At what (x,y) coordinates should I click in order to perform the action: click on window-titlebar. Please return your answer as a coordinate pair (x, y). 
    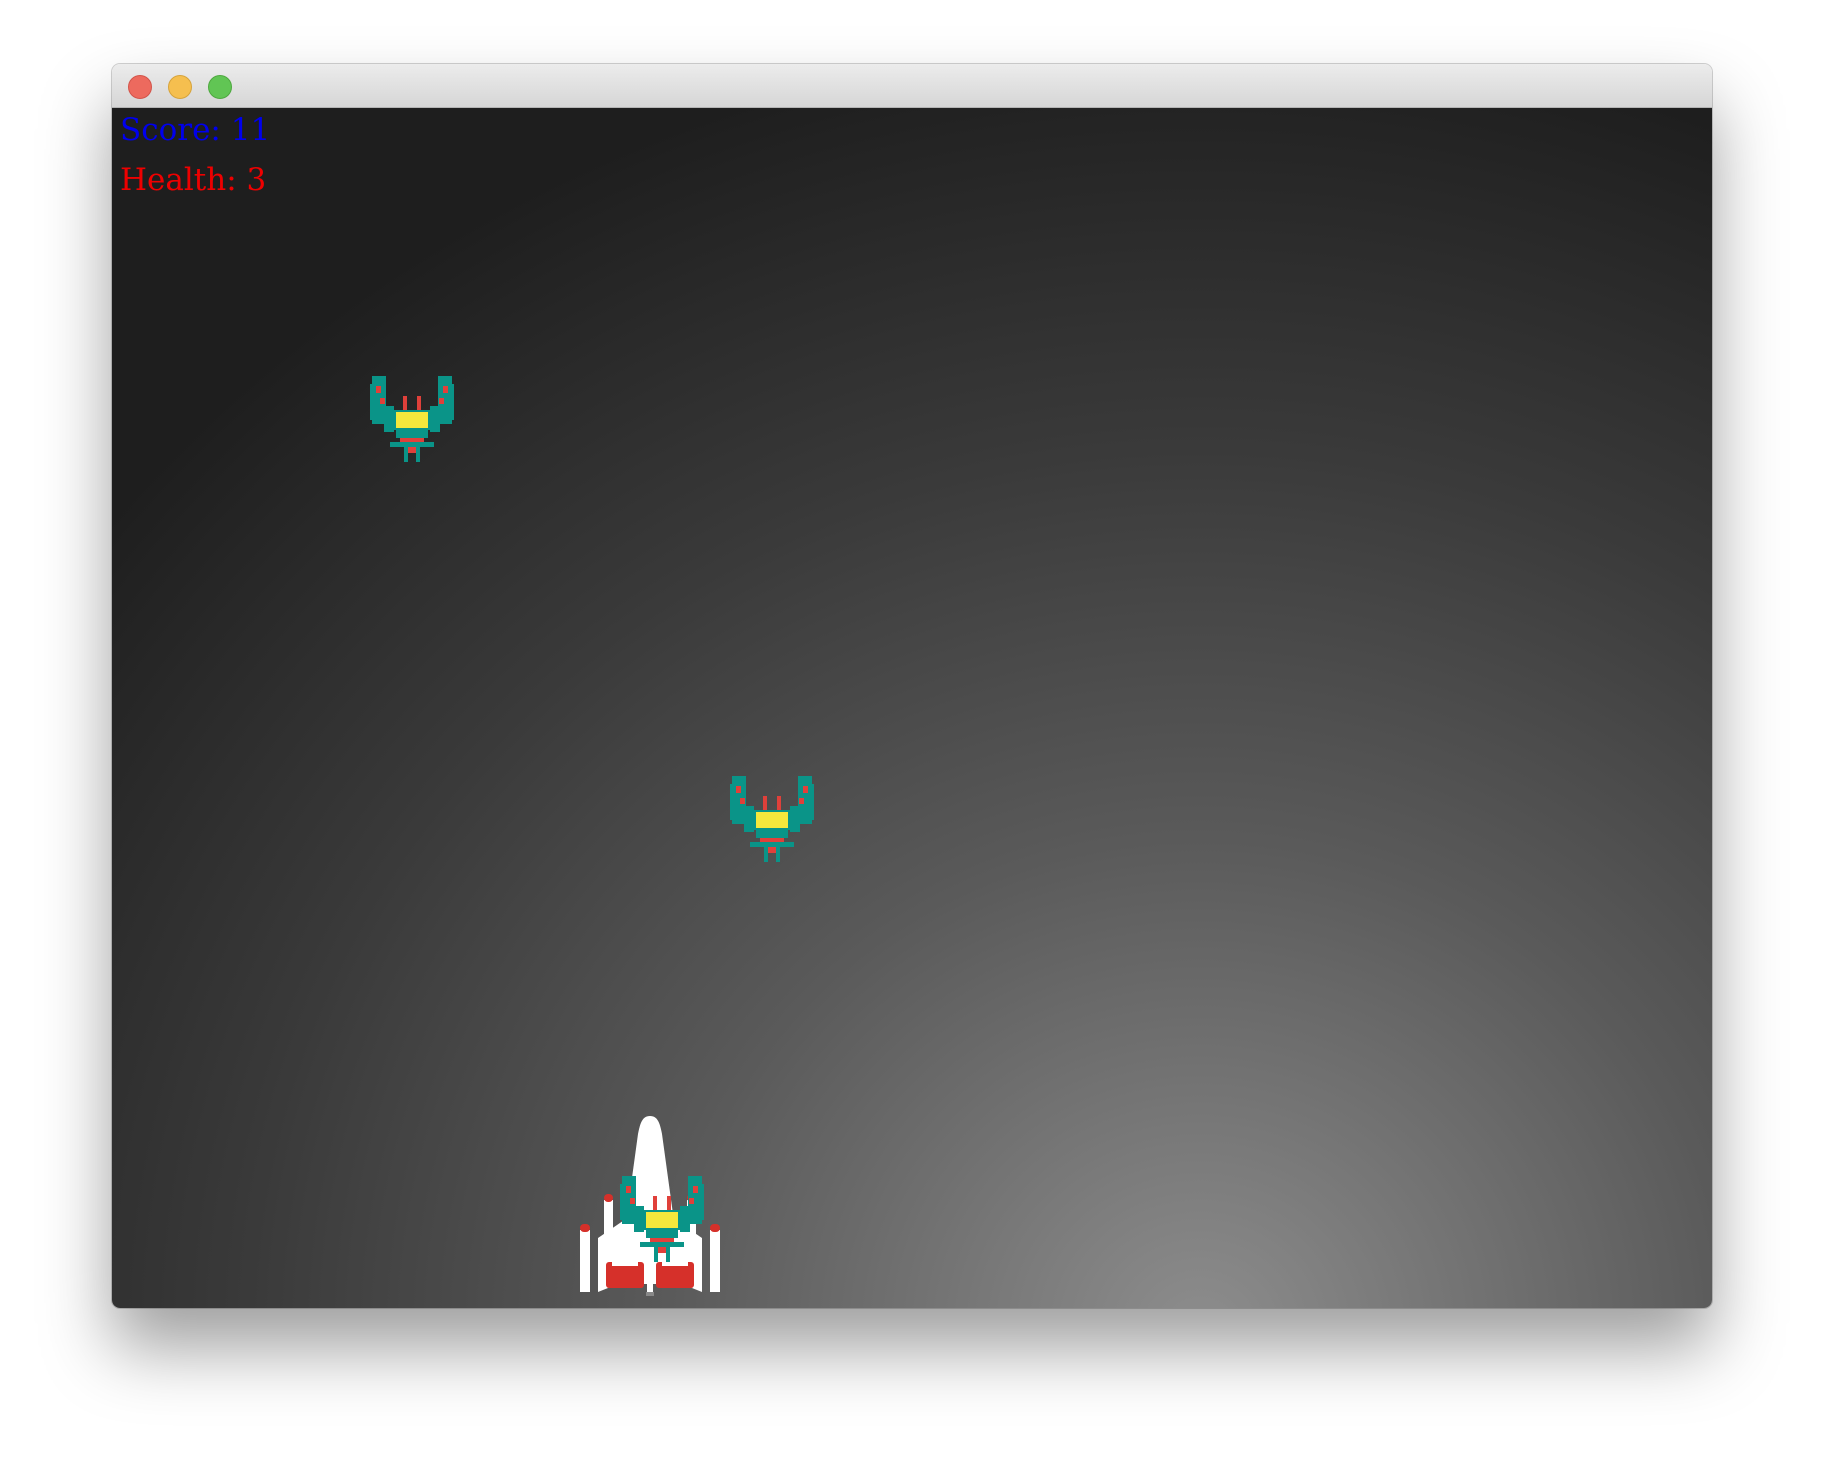
    Looking at the image, I should click on (912, 86).